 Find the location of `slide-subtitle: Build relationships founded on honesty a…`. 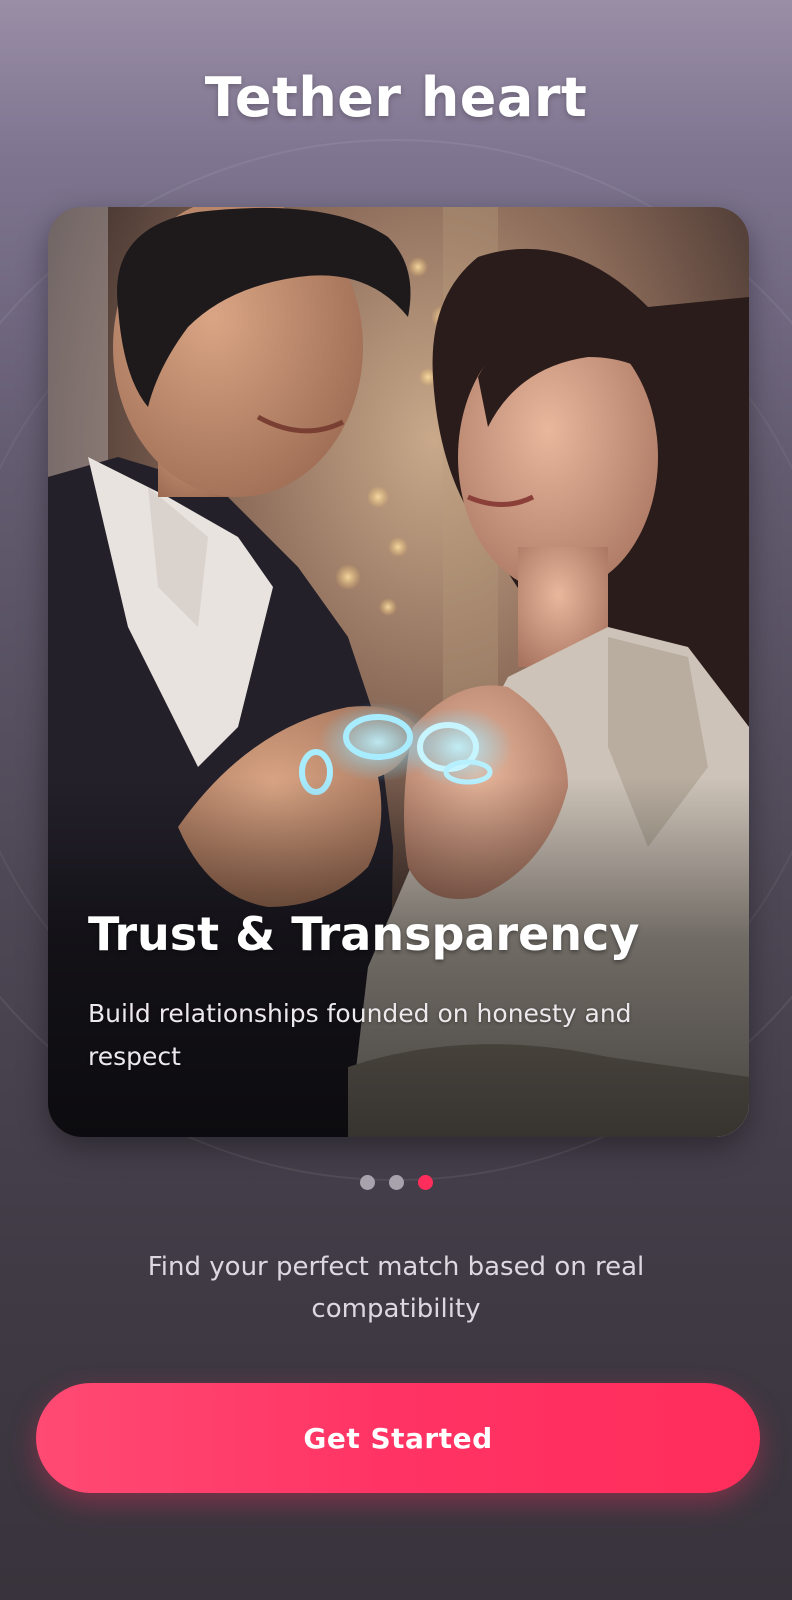

slide-subtitle: Build relationships founded on honesty a… is located at coordinates (360, 1035).